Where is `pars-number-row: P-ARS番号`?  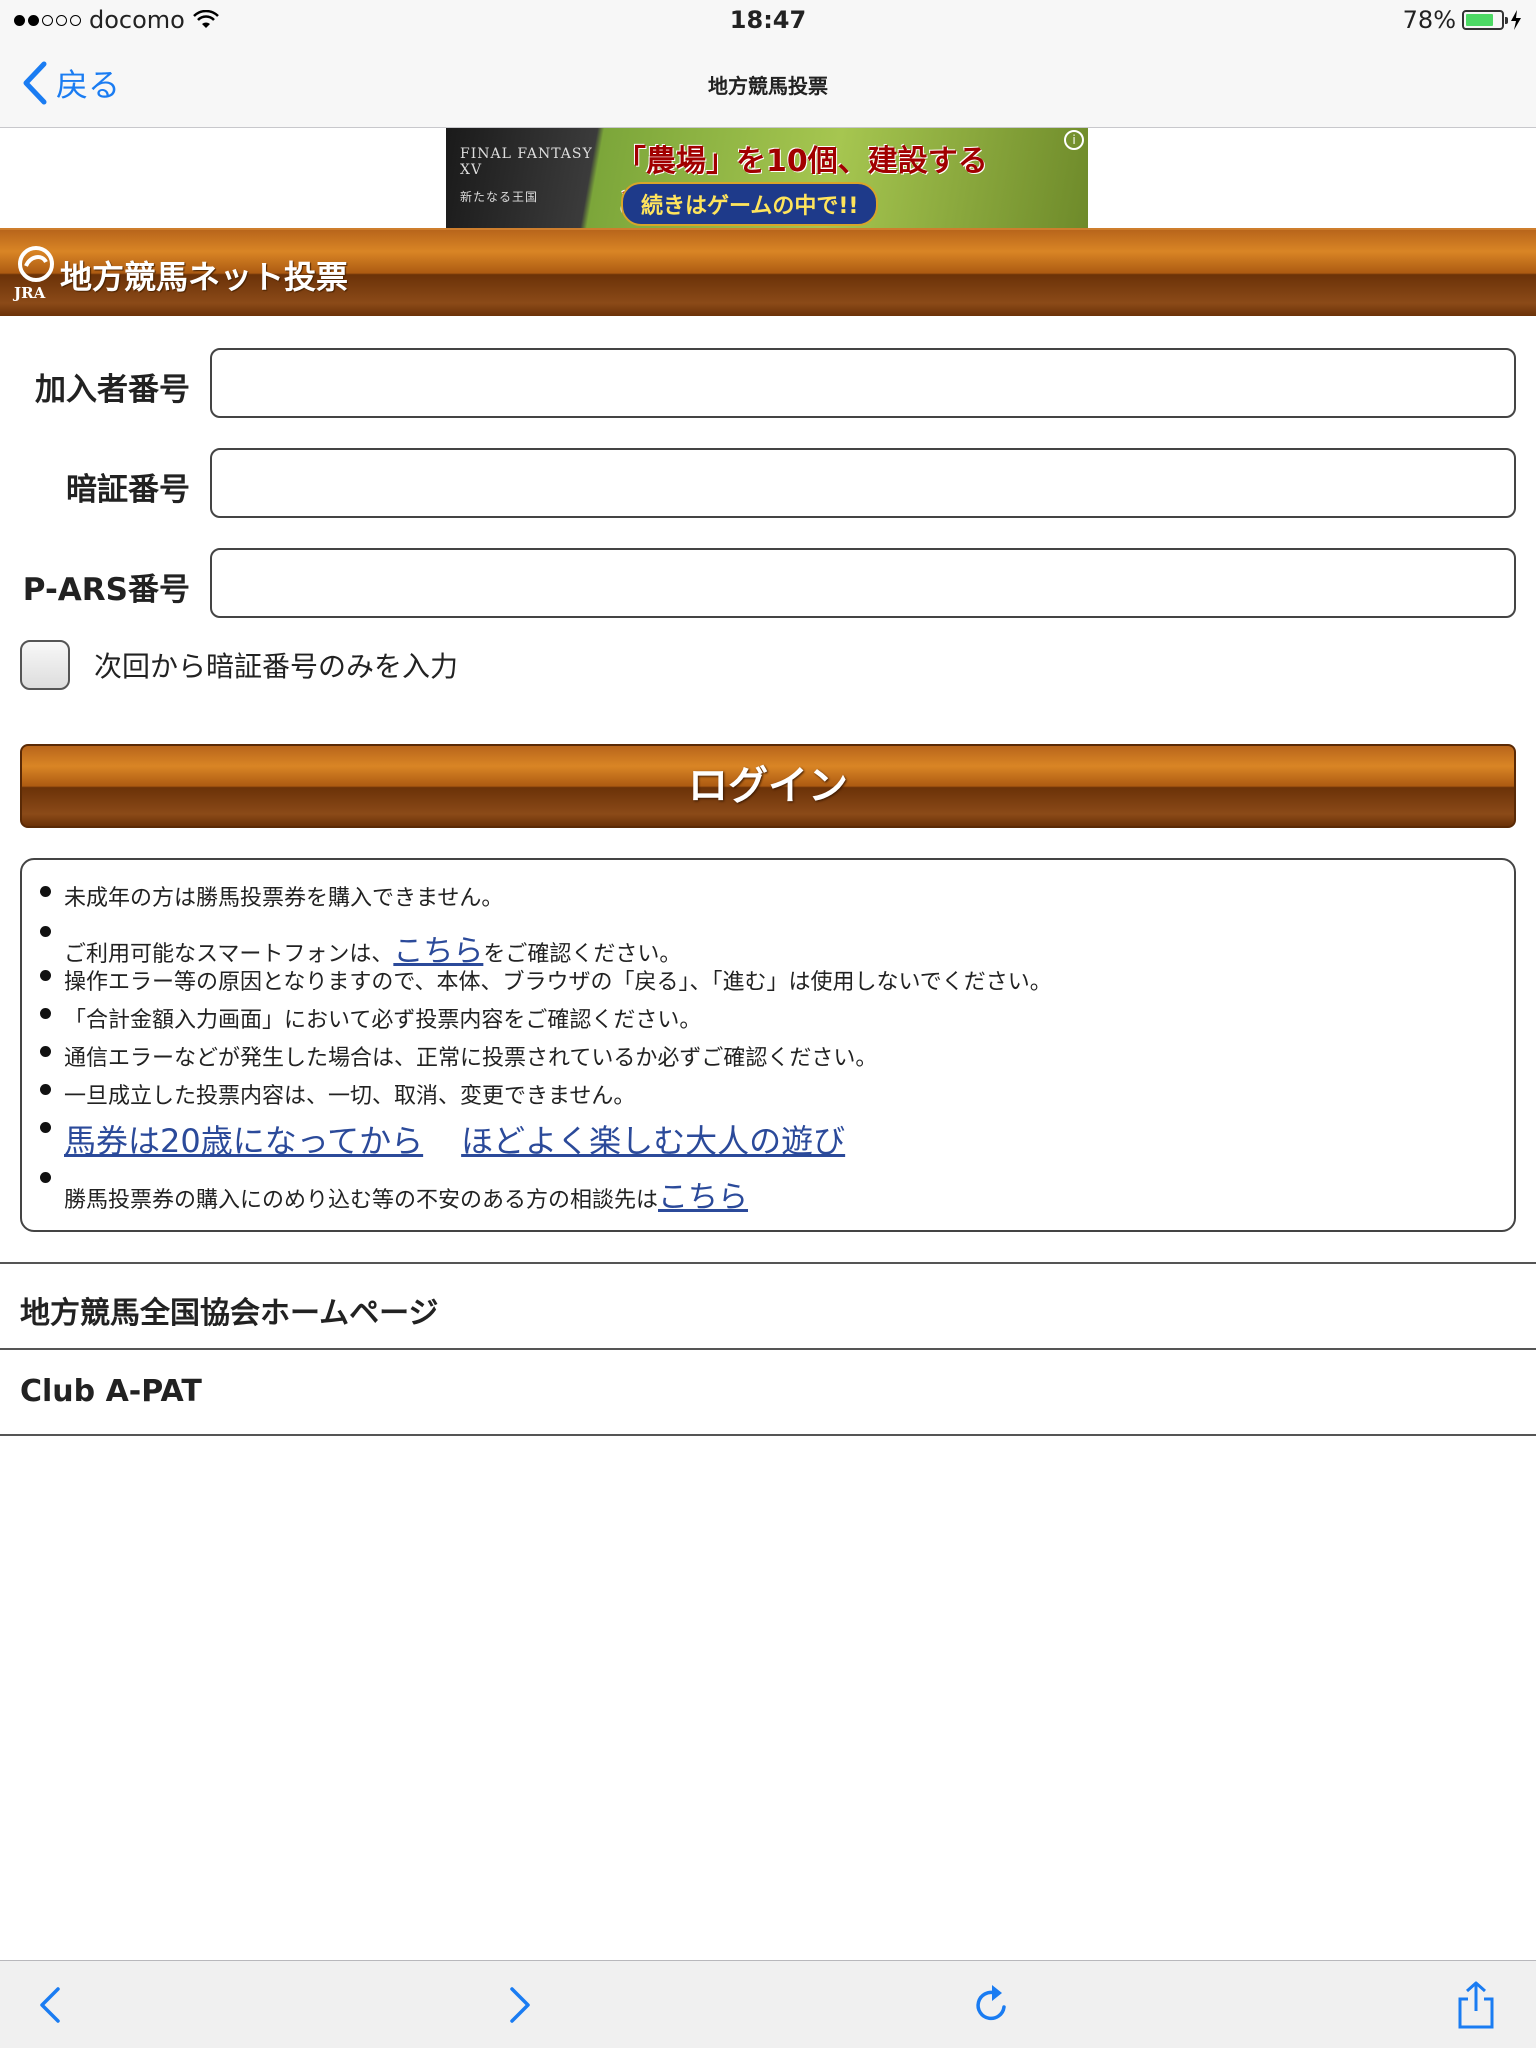 pars-number-row: P-ARS番号 is located at coordinates (768, 583).